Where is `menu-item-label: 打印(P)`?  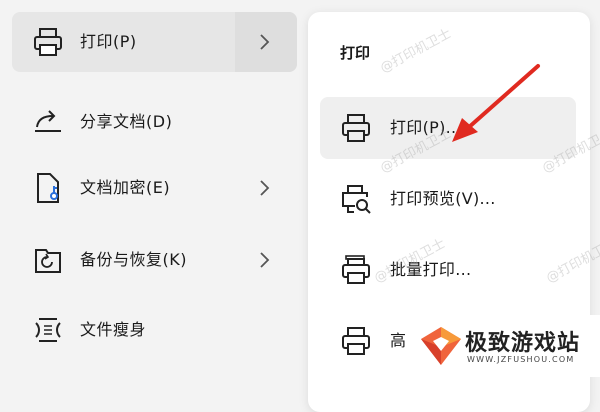 menu-item-label: 打印(P) is located at coordinates (108, 41).